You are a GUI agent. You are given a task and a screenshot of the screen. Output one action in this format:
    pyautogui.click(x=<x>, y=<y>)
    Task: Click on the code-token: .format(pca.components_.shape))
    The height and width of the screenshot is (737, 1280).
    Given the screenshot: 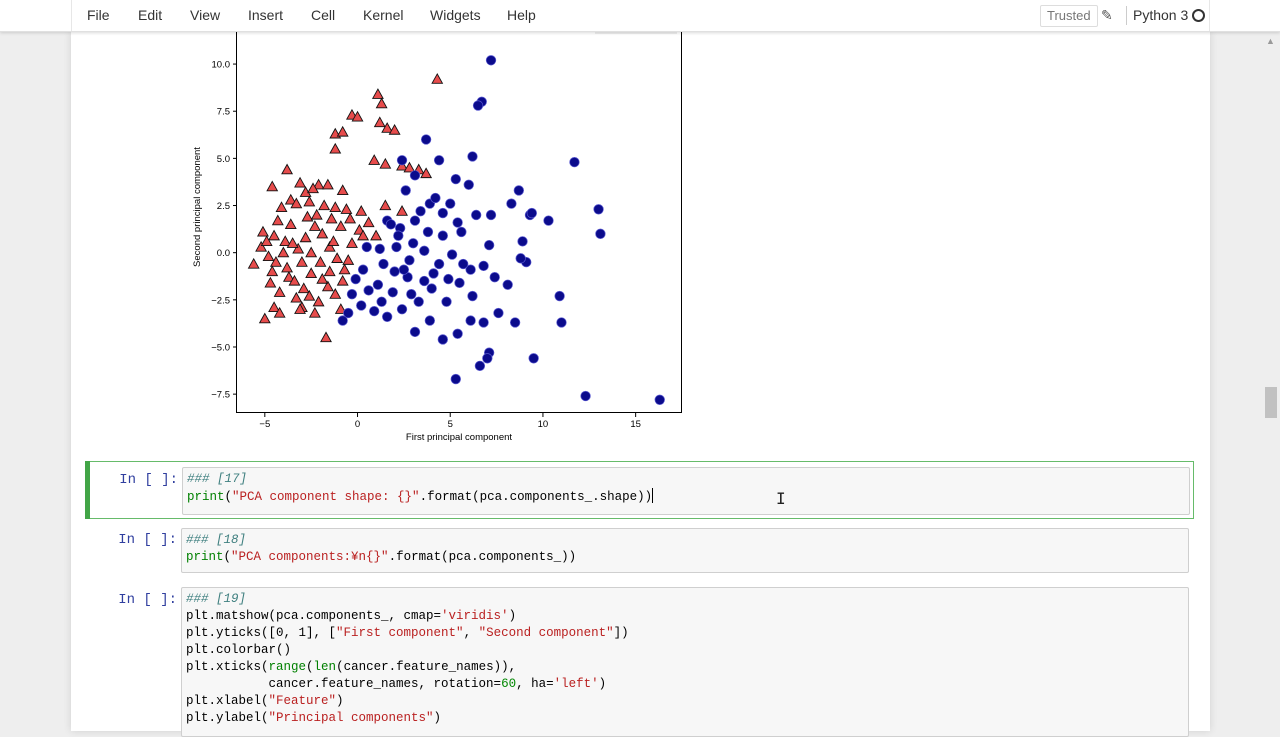 What is the action you would take?
    pyautogui.click(x=536, y=497)
    